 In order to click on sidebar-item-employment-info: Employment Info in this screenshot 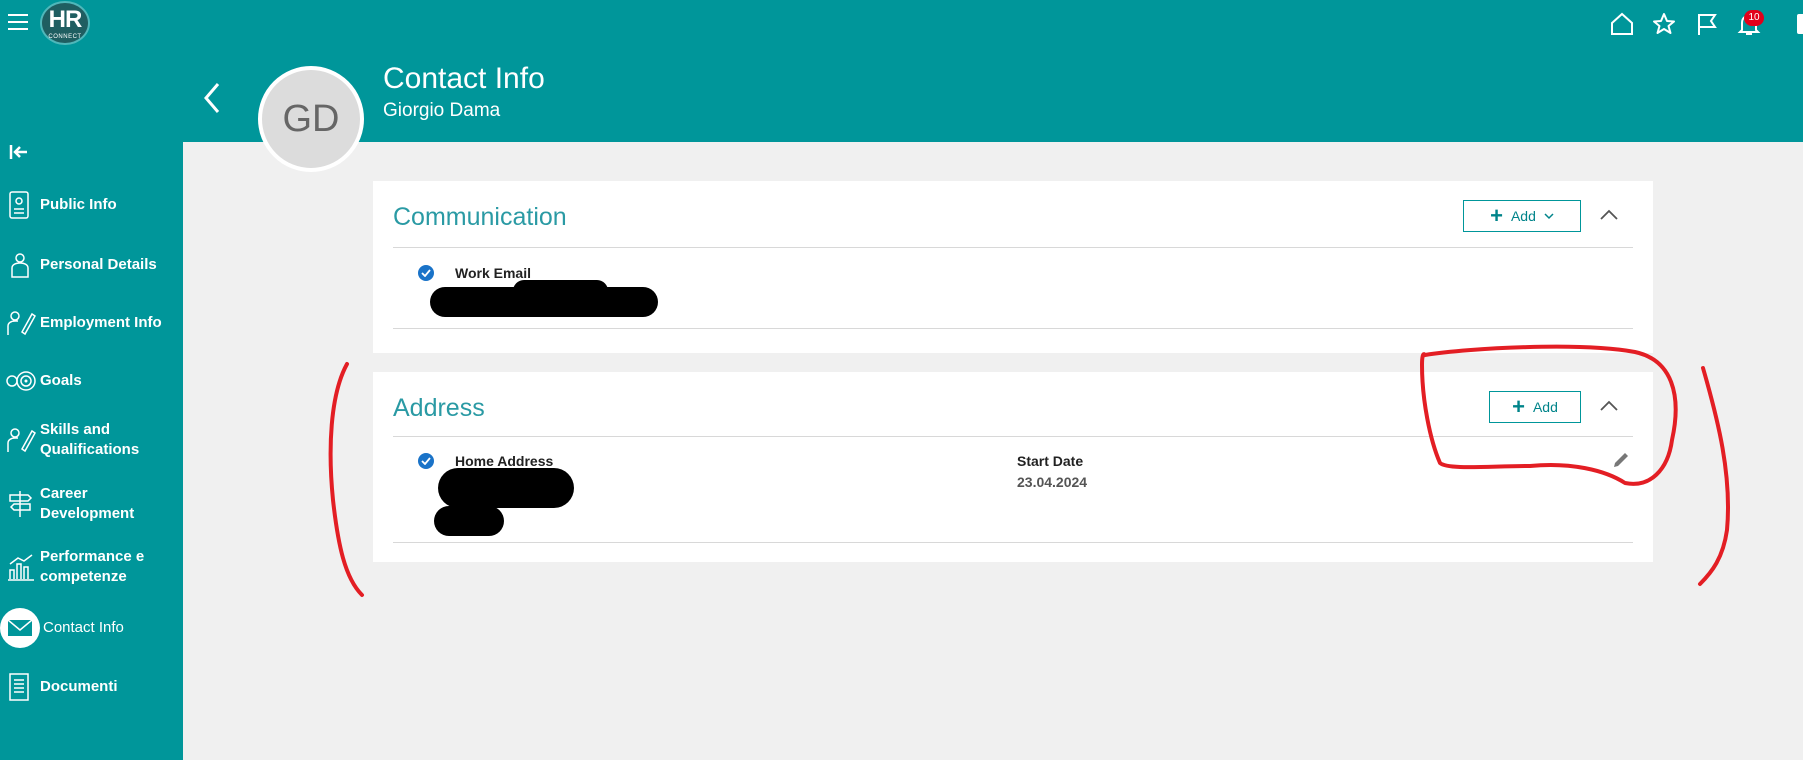, I will do `click(91, 323)`.